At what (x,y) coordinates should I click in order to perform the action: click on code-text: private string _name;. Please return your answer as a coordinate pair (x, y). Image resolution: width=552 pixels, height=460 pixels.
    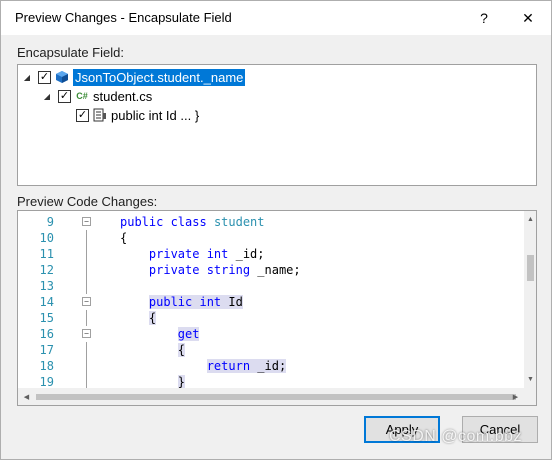
    Looking at the image, I should click on (210, 270).